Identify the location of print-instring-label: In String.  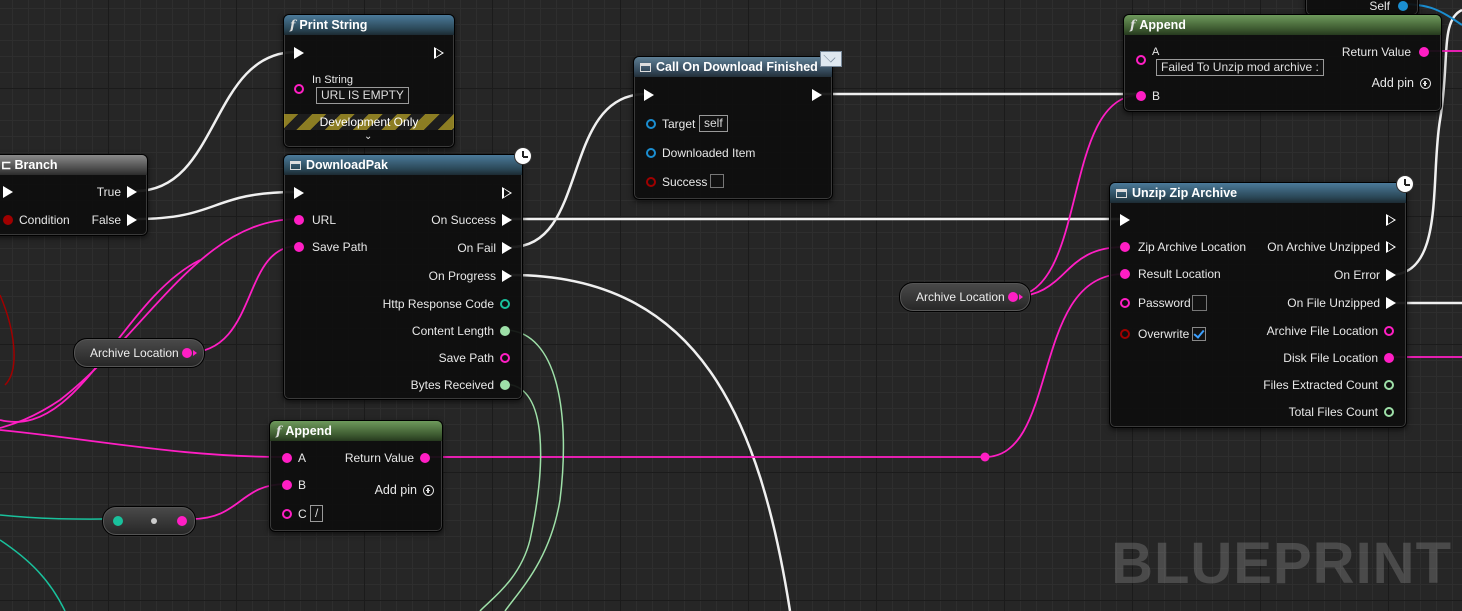
(332, 80).